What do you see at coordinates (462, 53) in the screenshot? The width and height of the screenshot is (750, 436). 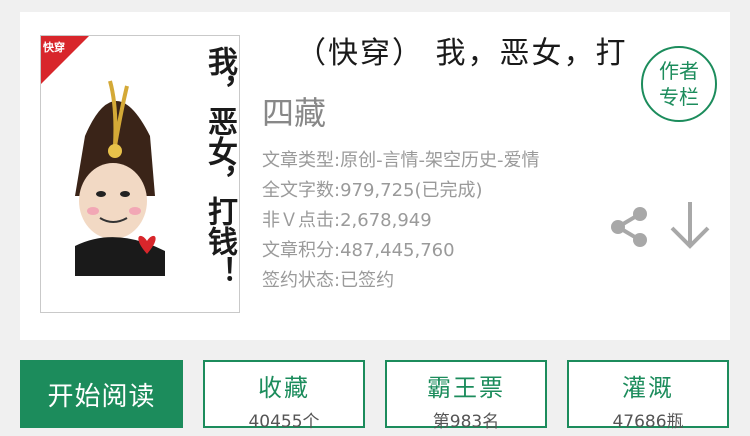 I see `book-title: （快穿） 我，恶女，打` at bounding box center [462, 53].